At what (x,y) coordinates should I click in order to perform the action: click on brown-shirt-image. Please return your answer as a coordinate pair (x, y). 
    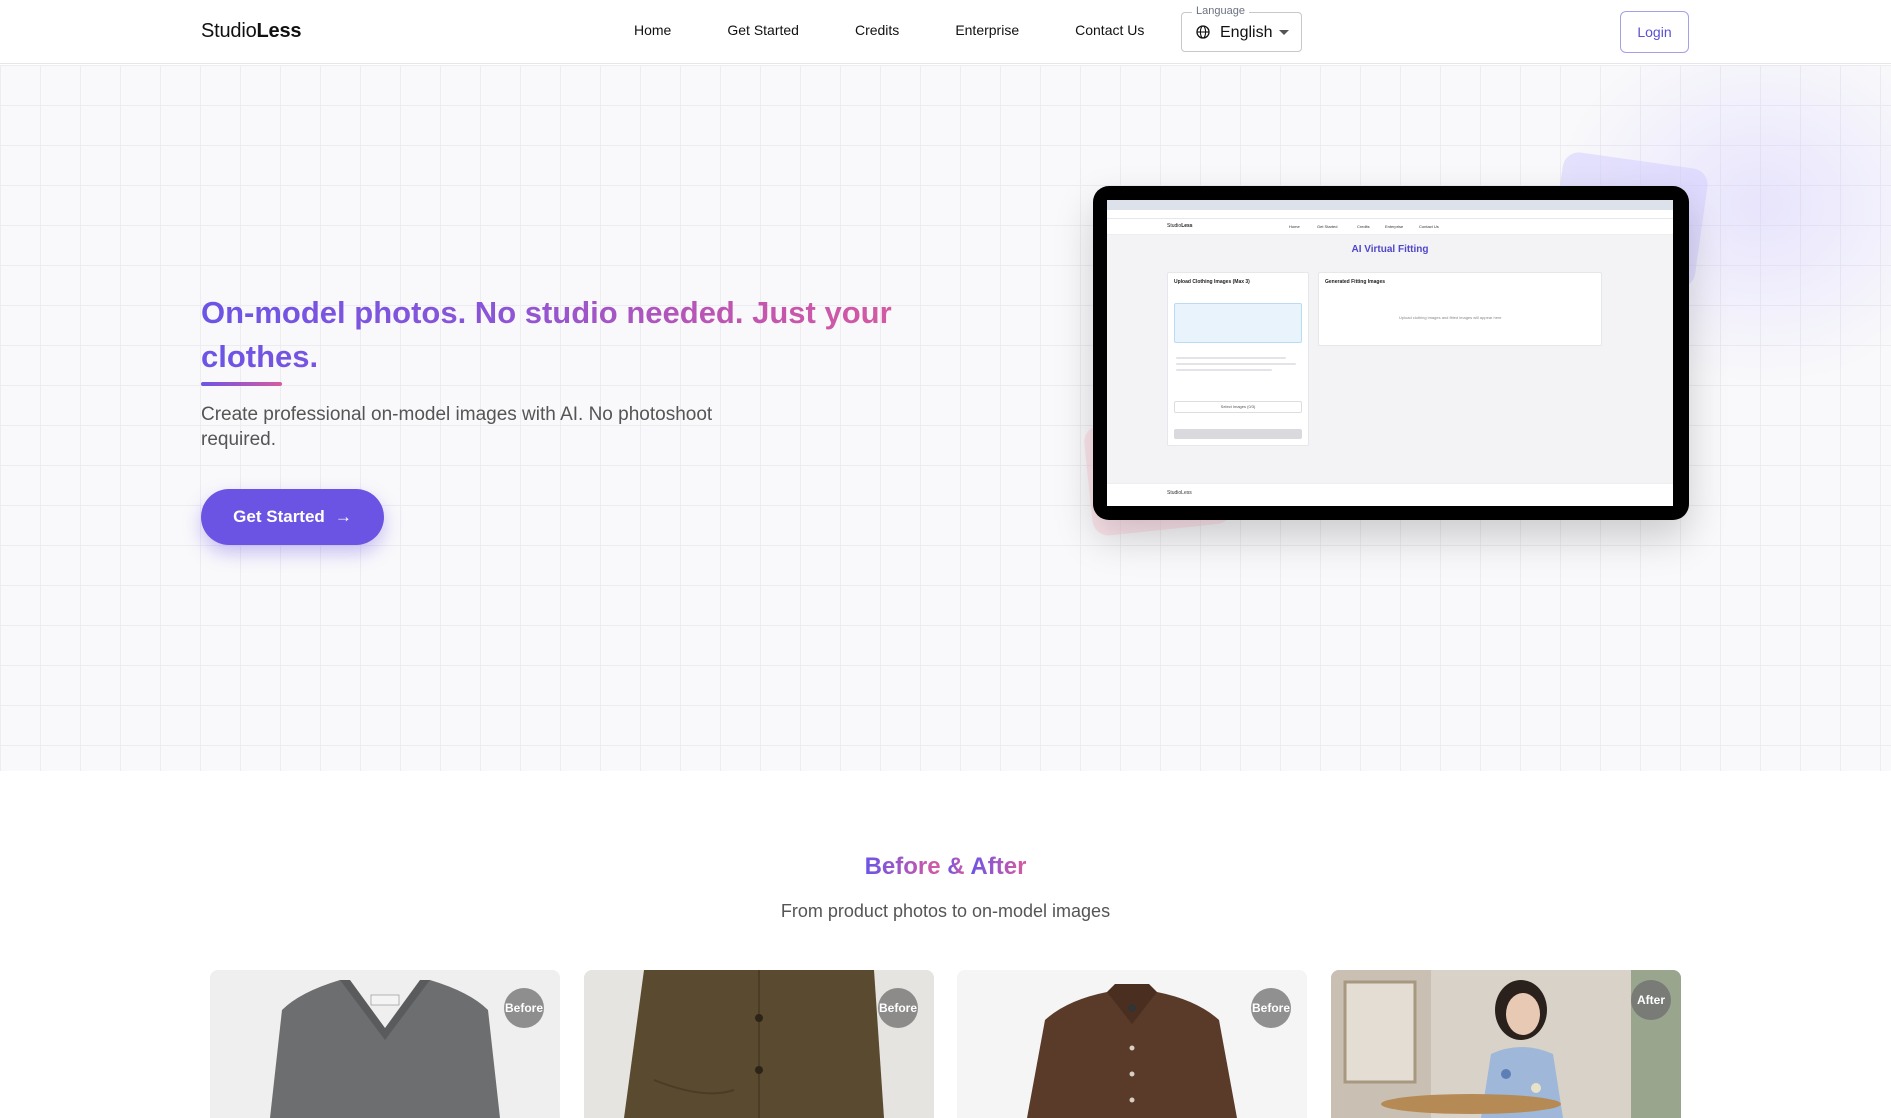
    Looking at the image, I should click on (1132, 1044).